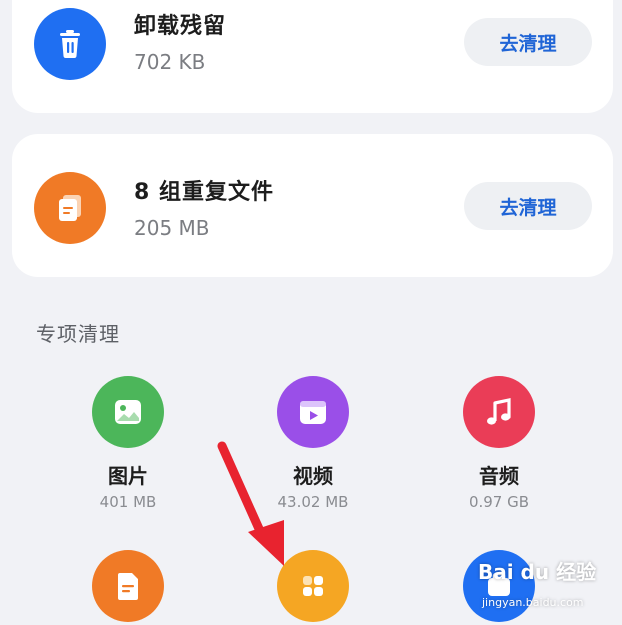 The height and width of the screenshot is (625, 622). Describe the element at coordinates (78, 334) in the screenshot. I see `section-title: 专项清理` at that location.